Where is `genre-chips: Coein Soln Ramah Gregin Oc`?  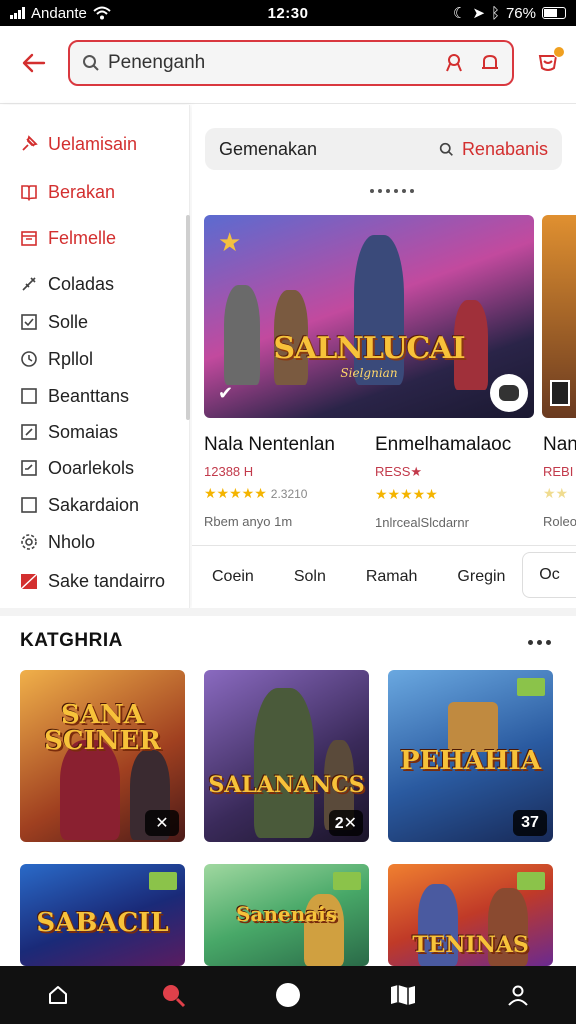
genre-chips: Coein Soln Ramah Gregin Oc is located at coordinates (384, 576).